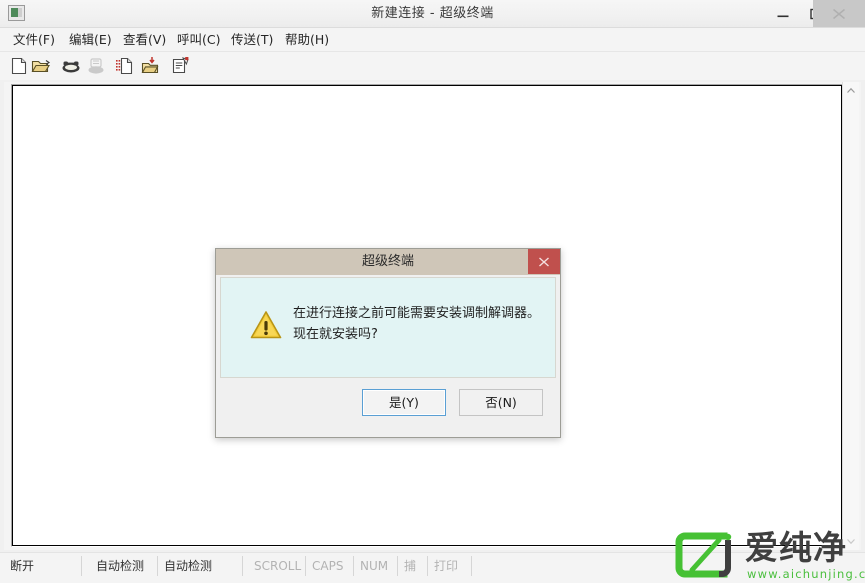 This screenshot has width=865, height=583. Describe the element at coordinates (850, 316) in the screenshot. I see `terminal-vertical-scrollbar` at that location.